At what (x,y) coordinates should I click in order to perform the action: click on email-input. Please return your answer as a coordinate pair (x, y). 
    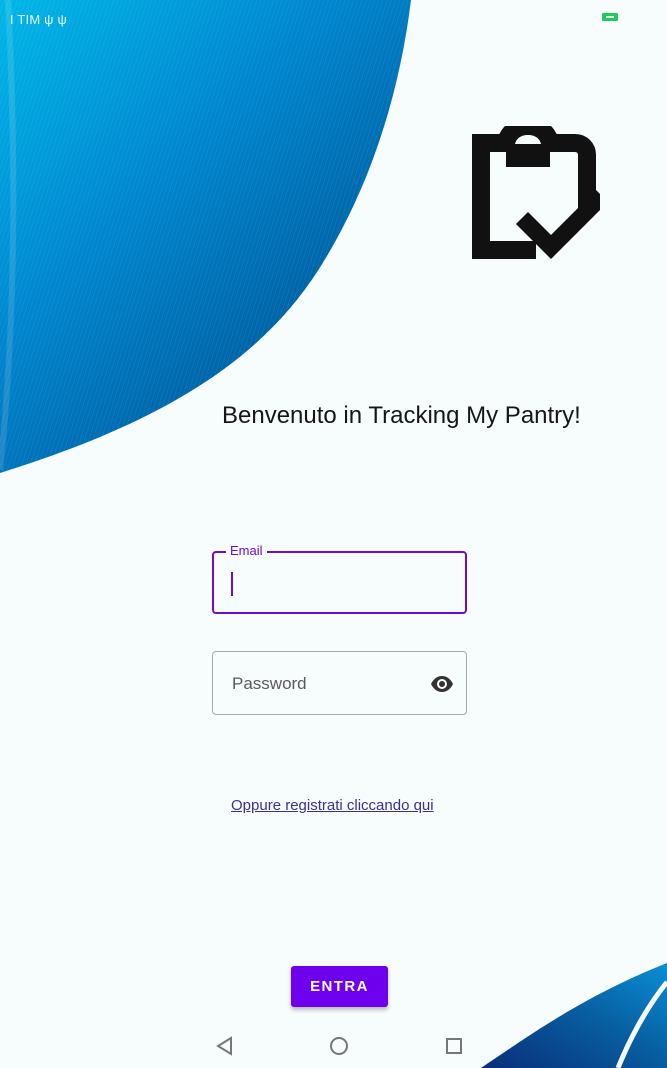
    Looking at the image, I should click on (342, 582).